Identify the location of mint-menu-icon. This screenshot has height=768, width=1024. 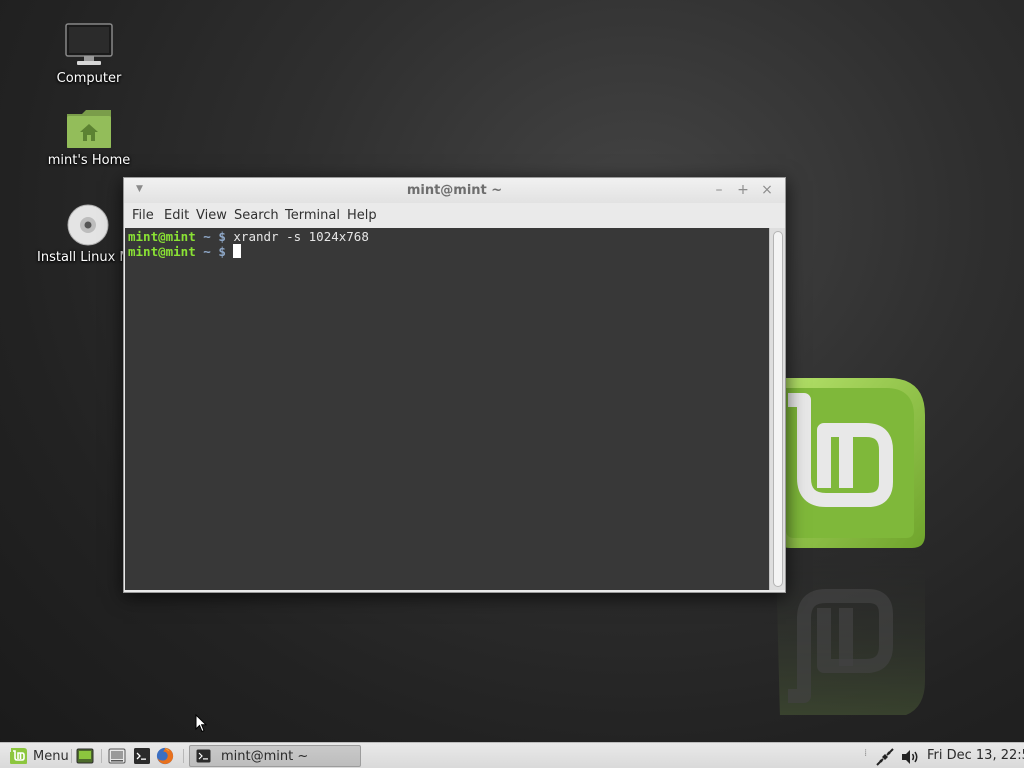
(18, 756).